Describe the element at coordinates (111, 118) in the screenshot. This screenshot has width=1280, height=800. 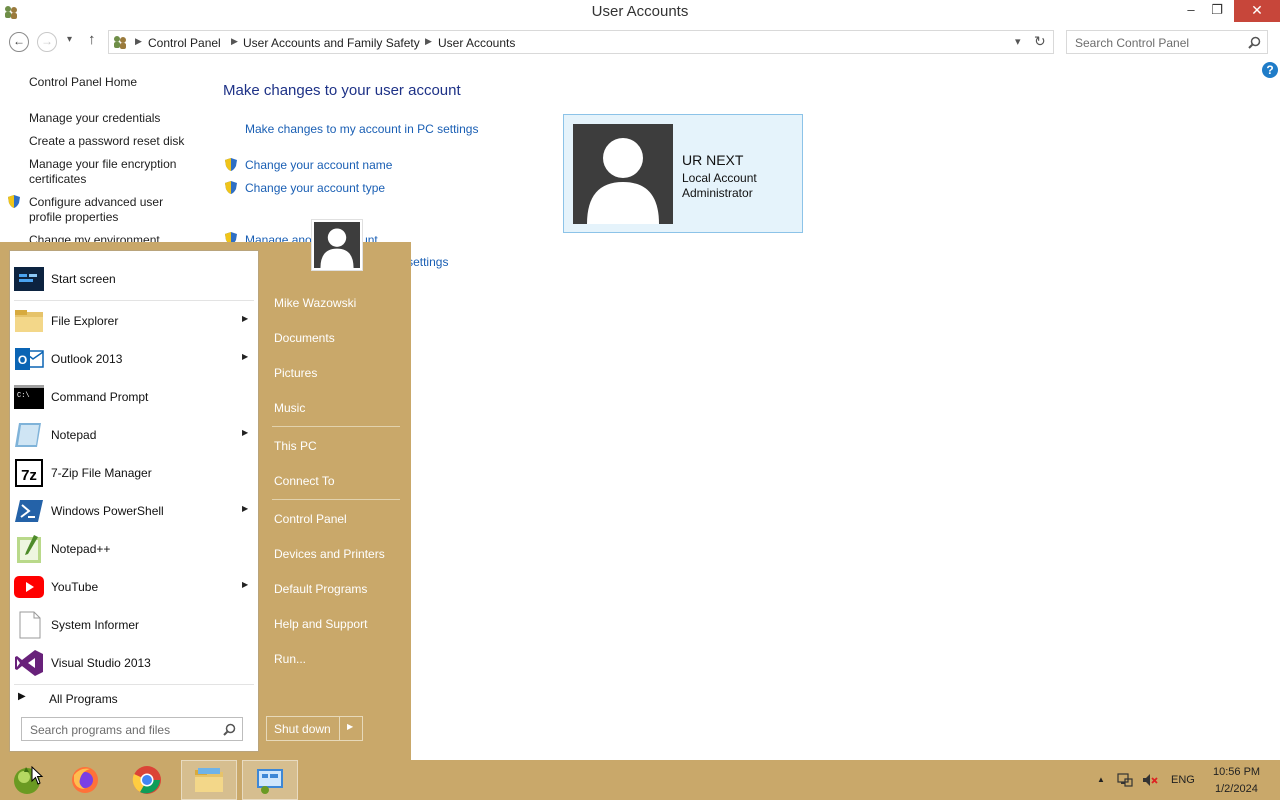
I see `manage-credentials-link: Manage your credentials` at that location.